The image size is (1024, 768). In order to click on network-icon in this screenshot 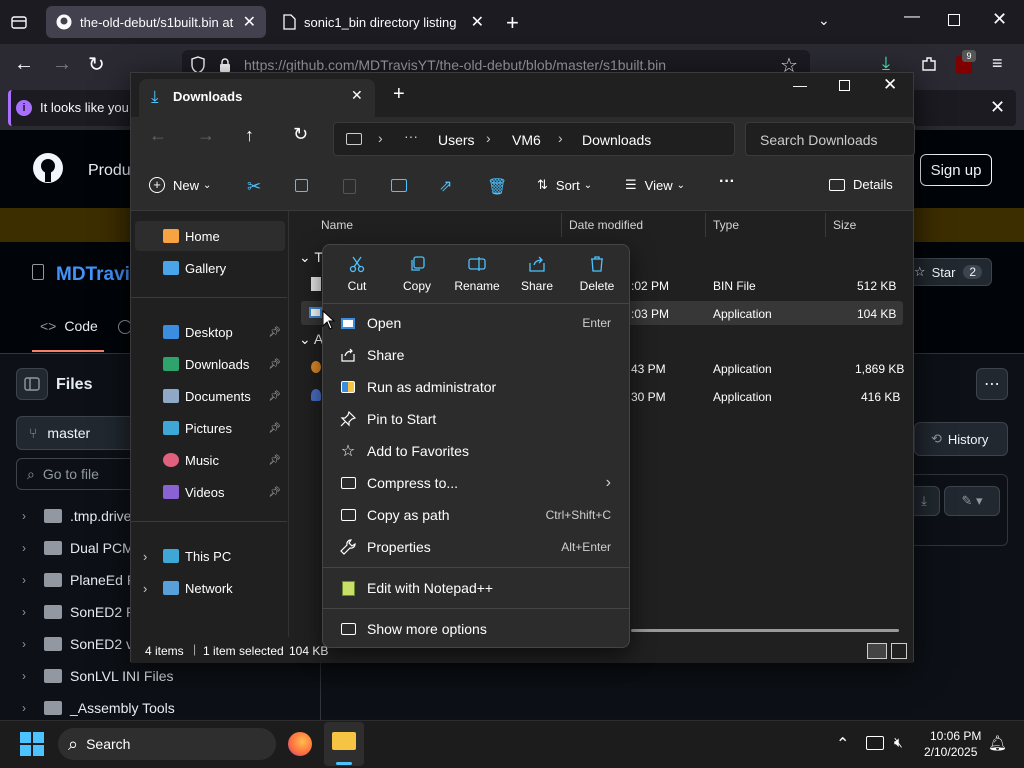, I will do `click(875, 743)`.